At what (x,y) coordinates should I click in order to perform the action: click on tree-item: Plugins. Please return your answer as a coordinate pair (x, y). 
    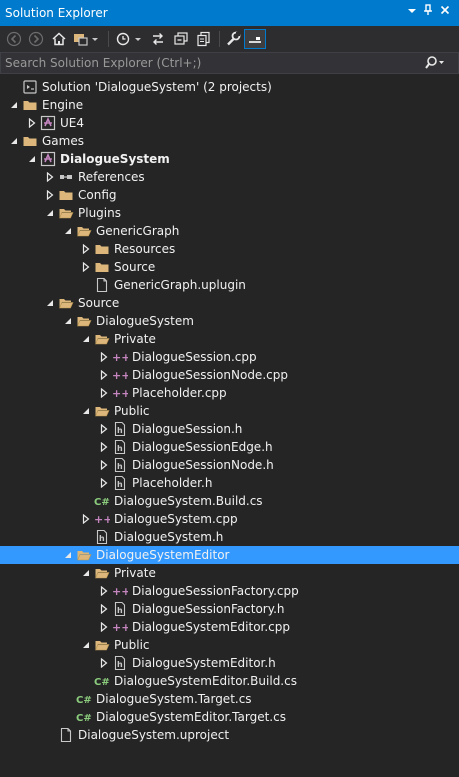
    Looking at the image, I should click on (229, 213).